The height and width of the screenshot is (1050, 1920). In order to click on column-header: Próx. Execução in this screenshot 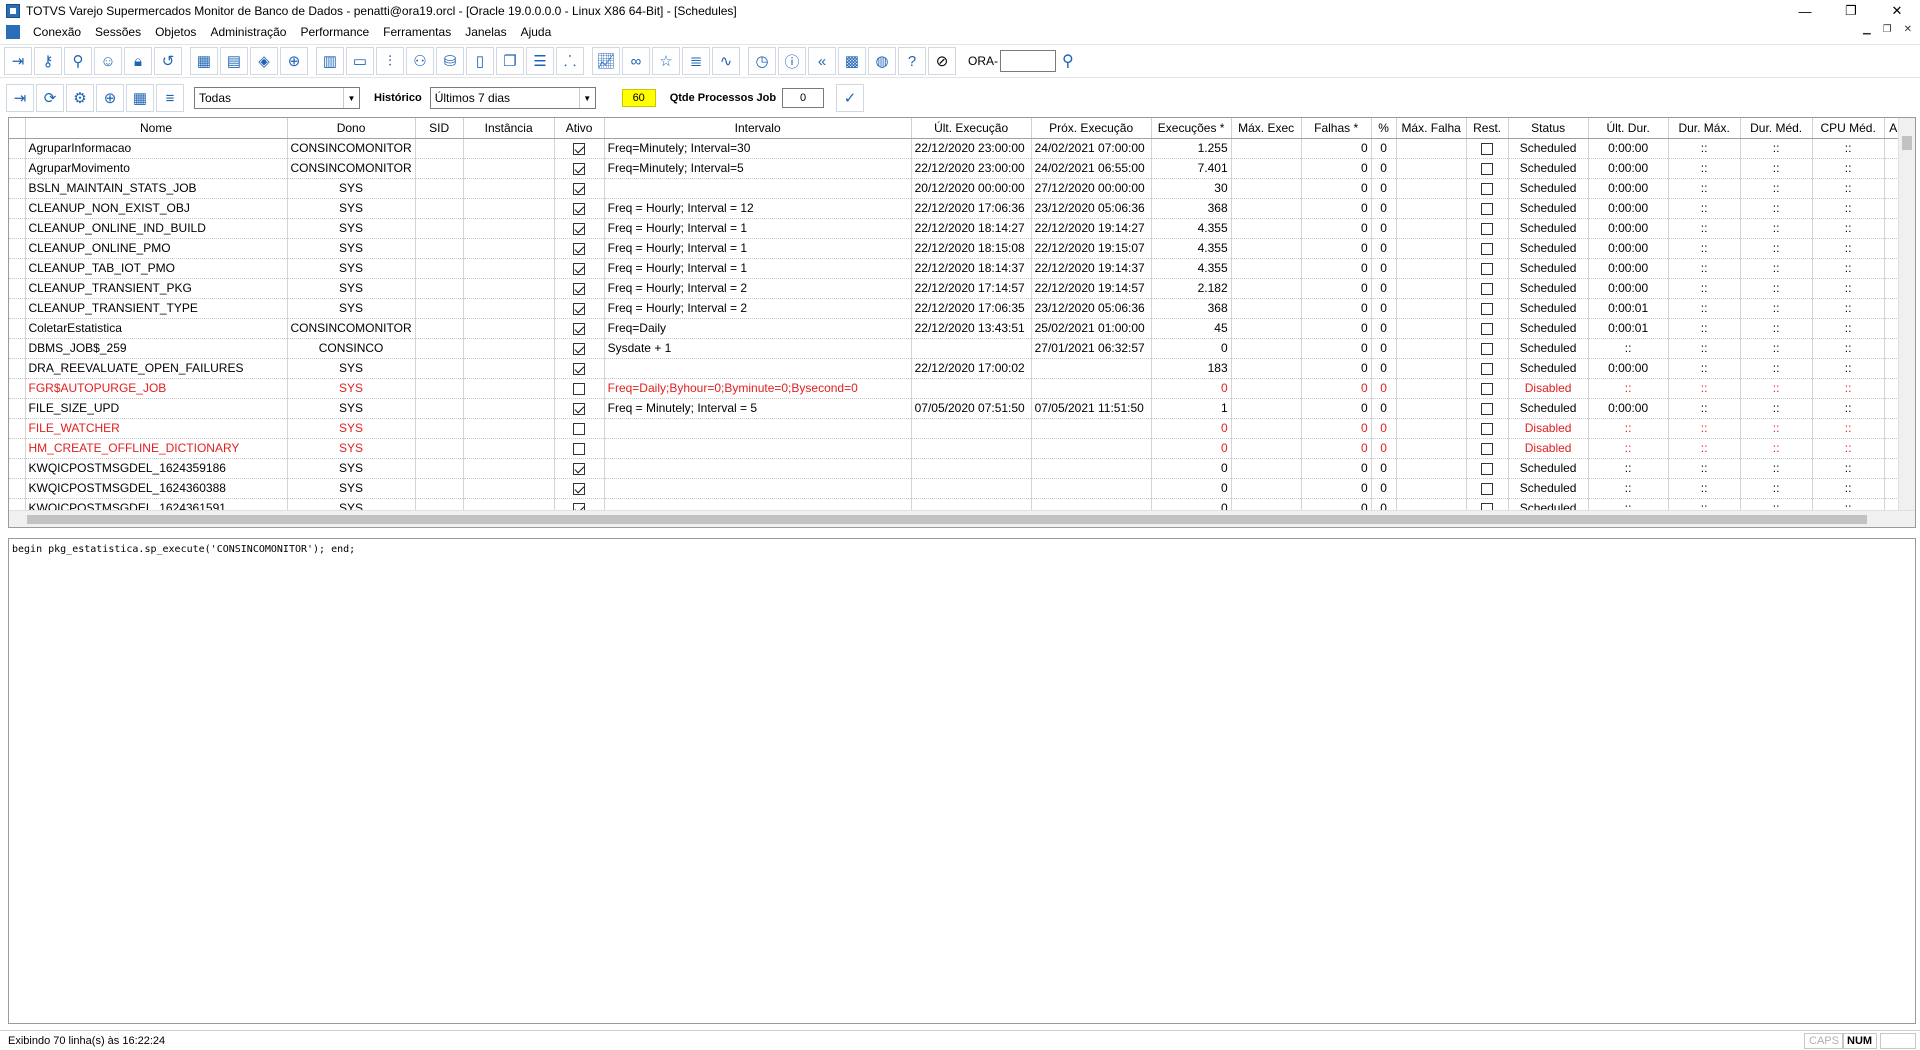, I will do `click(1091, 128)`.